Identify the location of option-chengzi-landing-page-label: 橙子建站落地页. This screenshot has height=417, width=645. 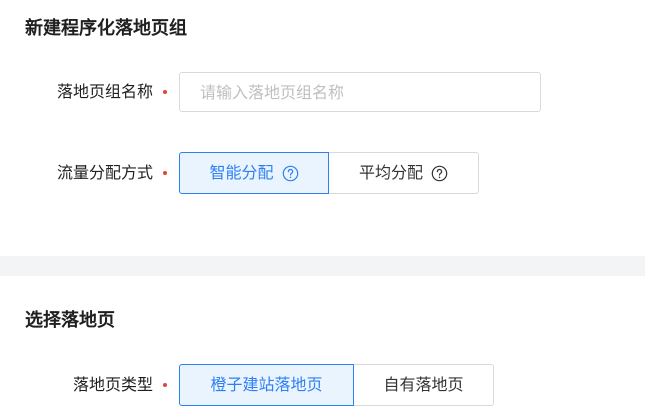
(266, 384).